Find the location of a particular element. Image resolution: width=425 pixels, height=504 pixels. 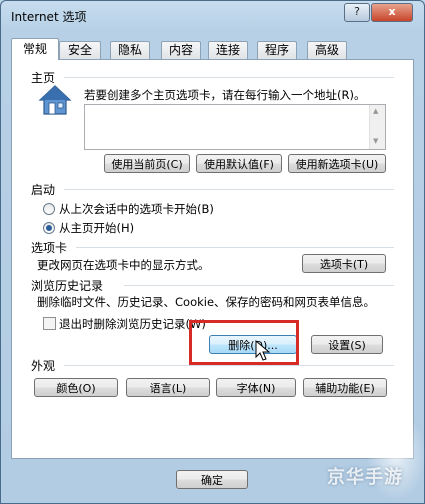

tab-security: 安全 is located at coordinates (80, 50).